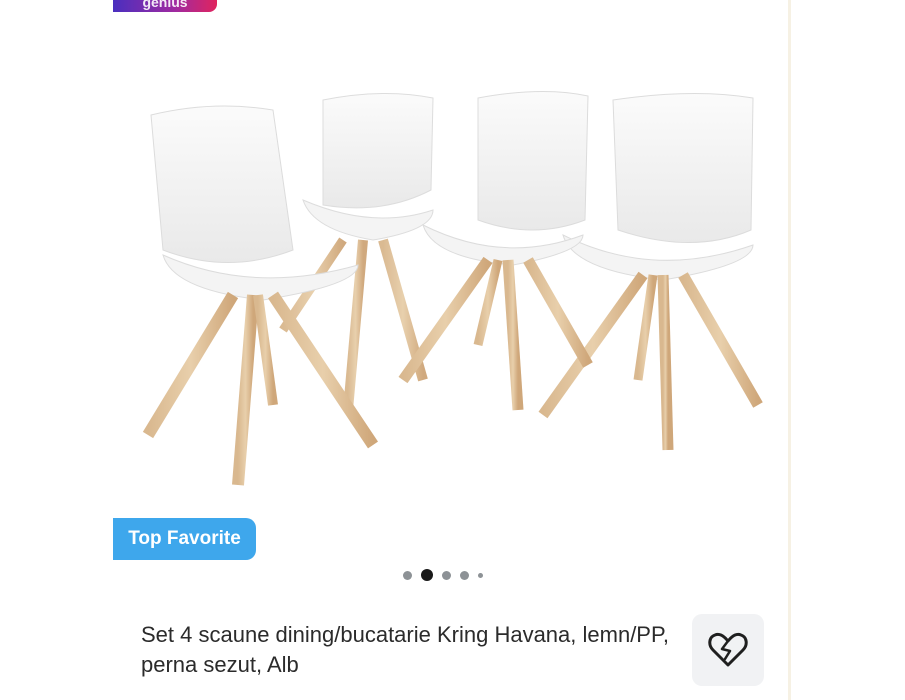 The image size is (905, 700). I want to click on genius-badge: genius, so click(165, 6).